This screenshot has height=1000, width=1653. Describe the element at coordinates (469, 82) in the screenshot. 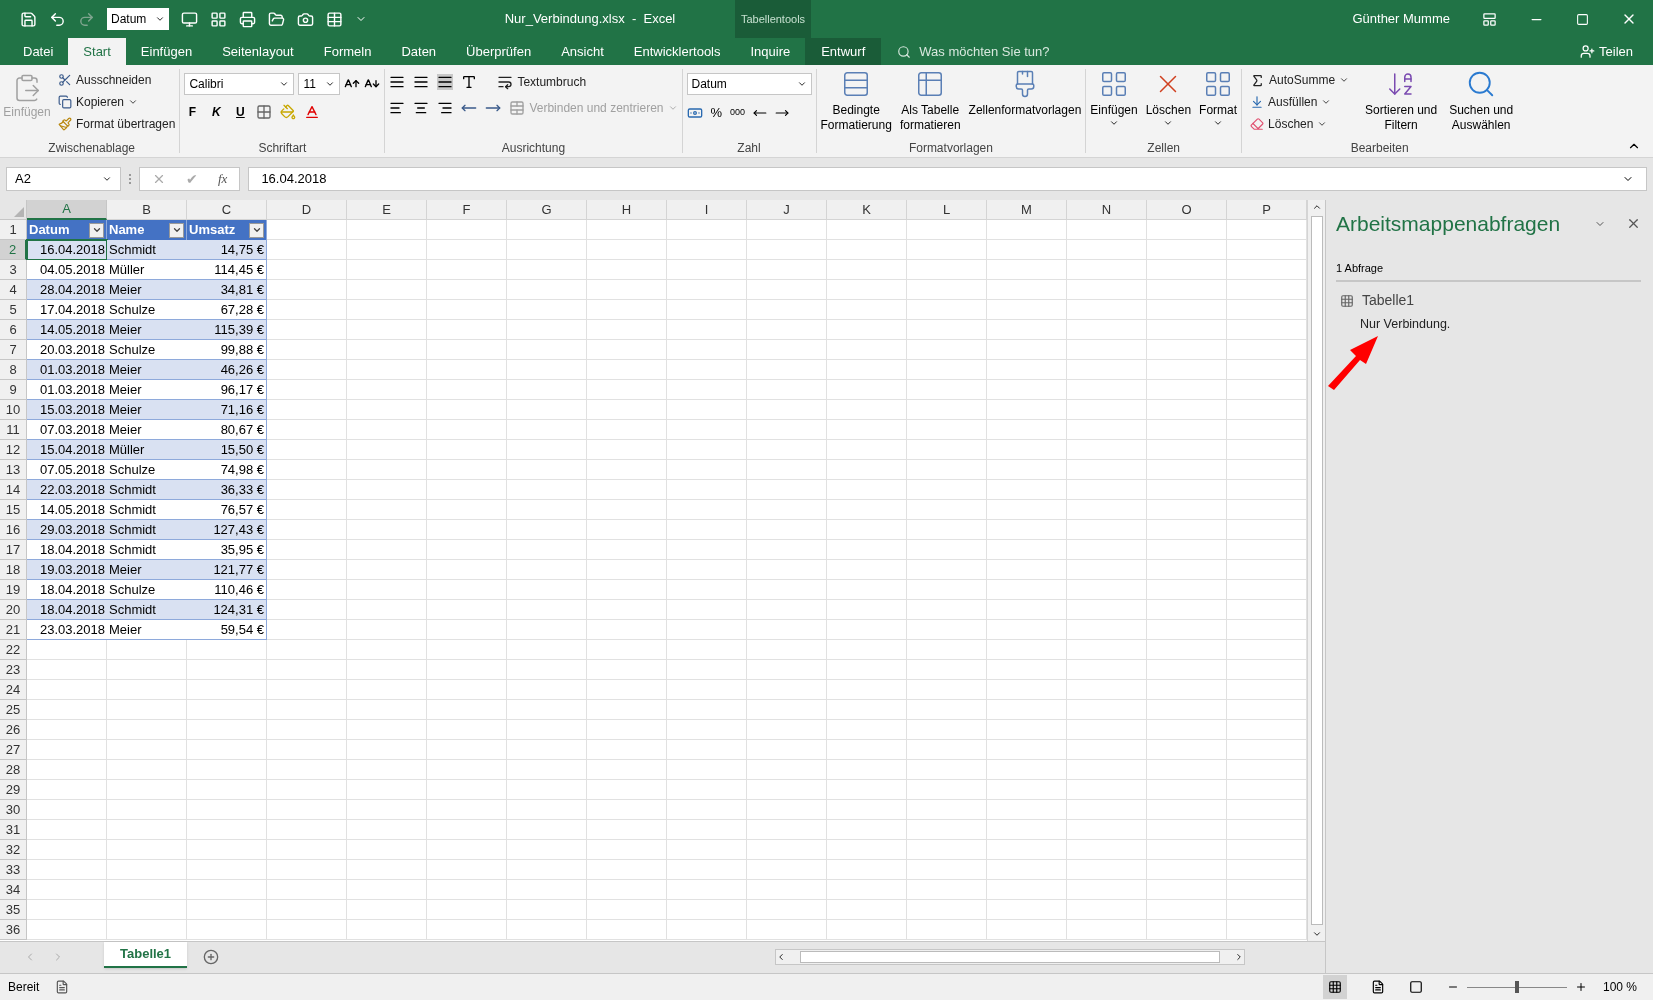

I see `orientation-icon` at that location.